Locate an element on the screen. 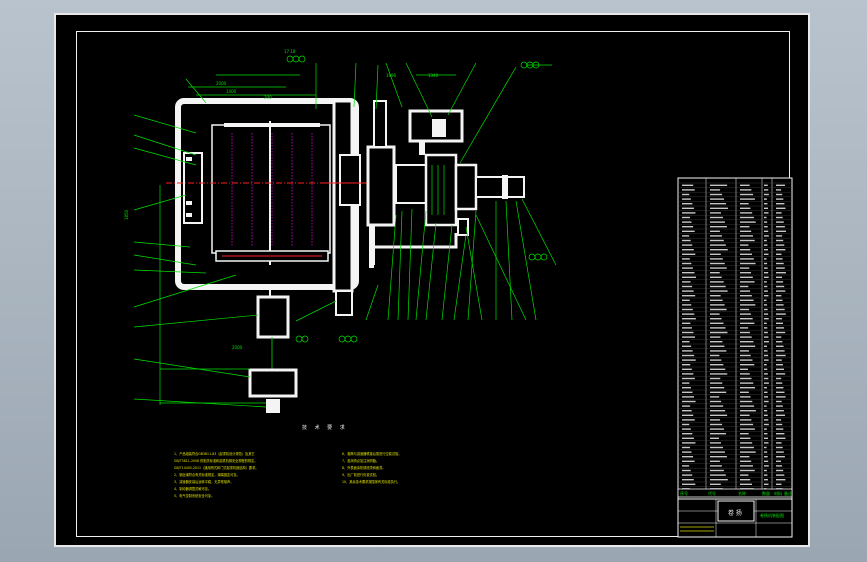 The width and height of the screenshot is (867, 562). bracket is located at coordinates (344, 303).